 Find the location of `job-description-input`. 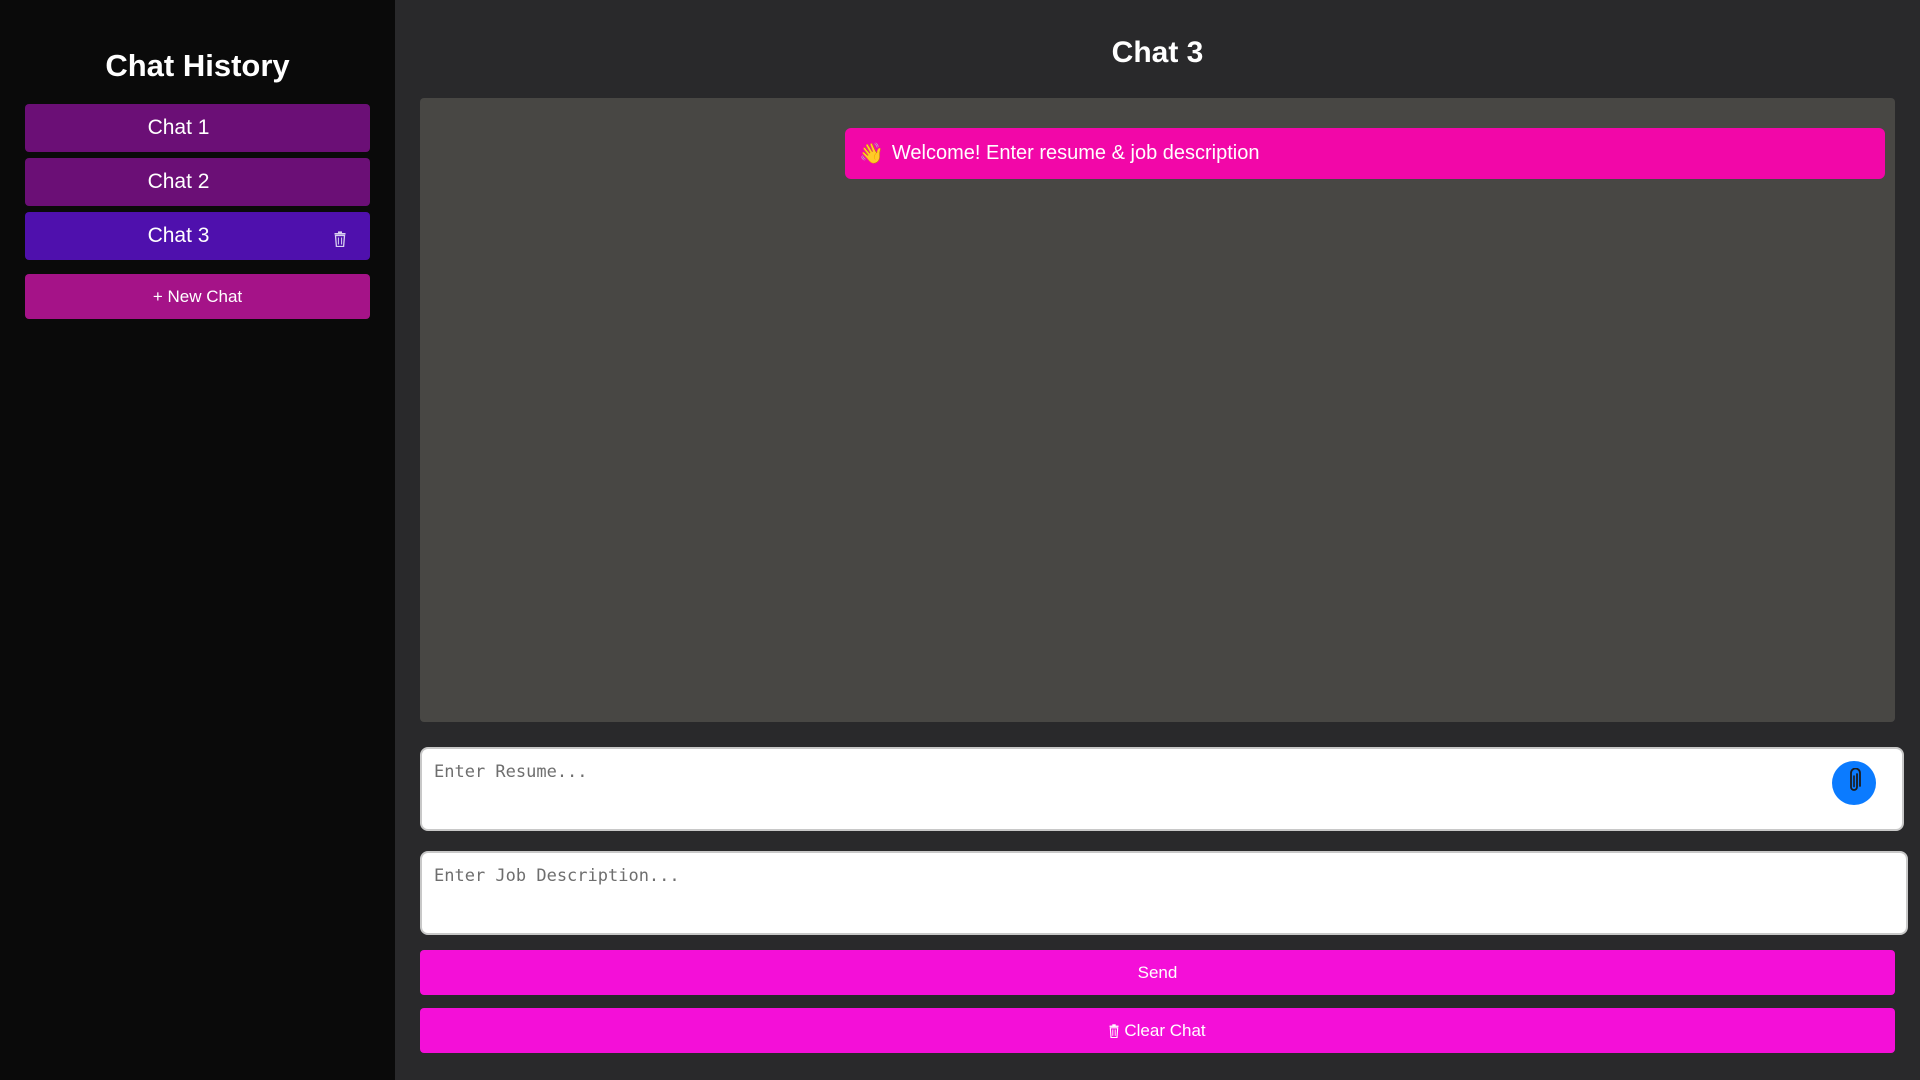

job-description-input is located at coordinates (1164, 893).